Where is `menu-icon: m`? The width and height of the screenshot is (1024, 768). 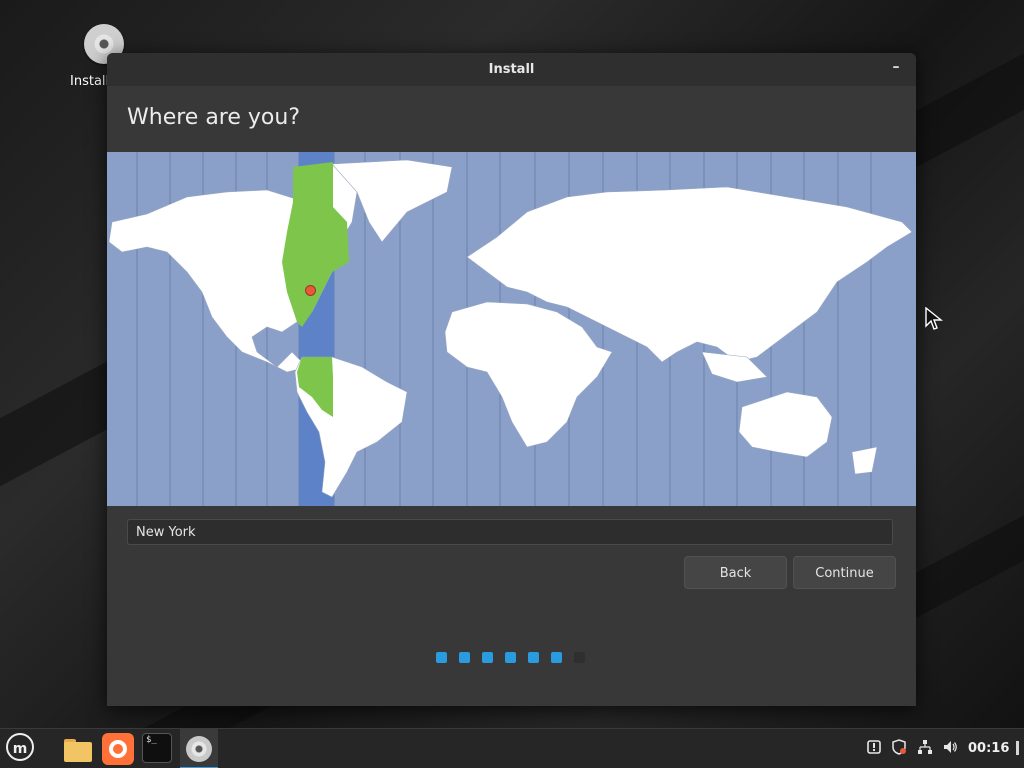
menu-icon: m is located at coordinates (20, 747).